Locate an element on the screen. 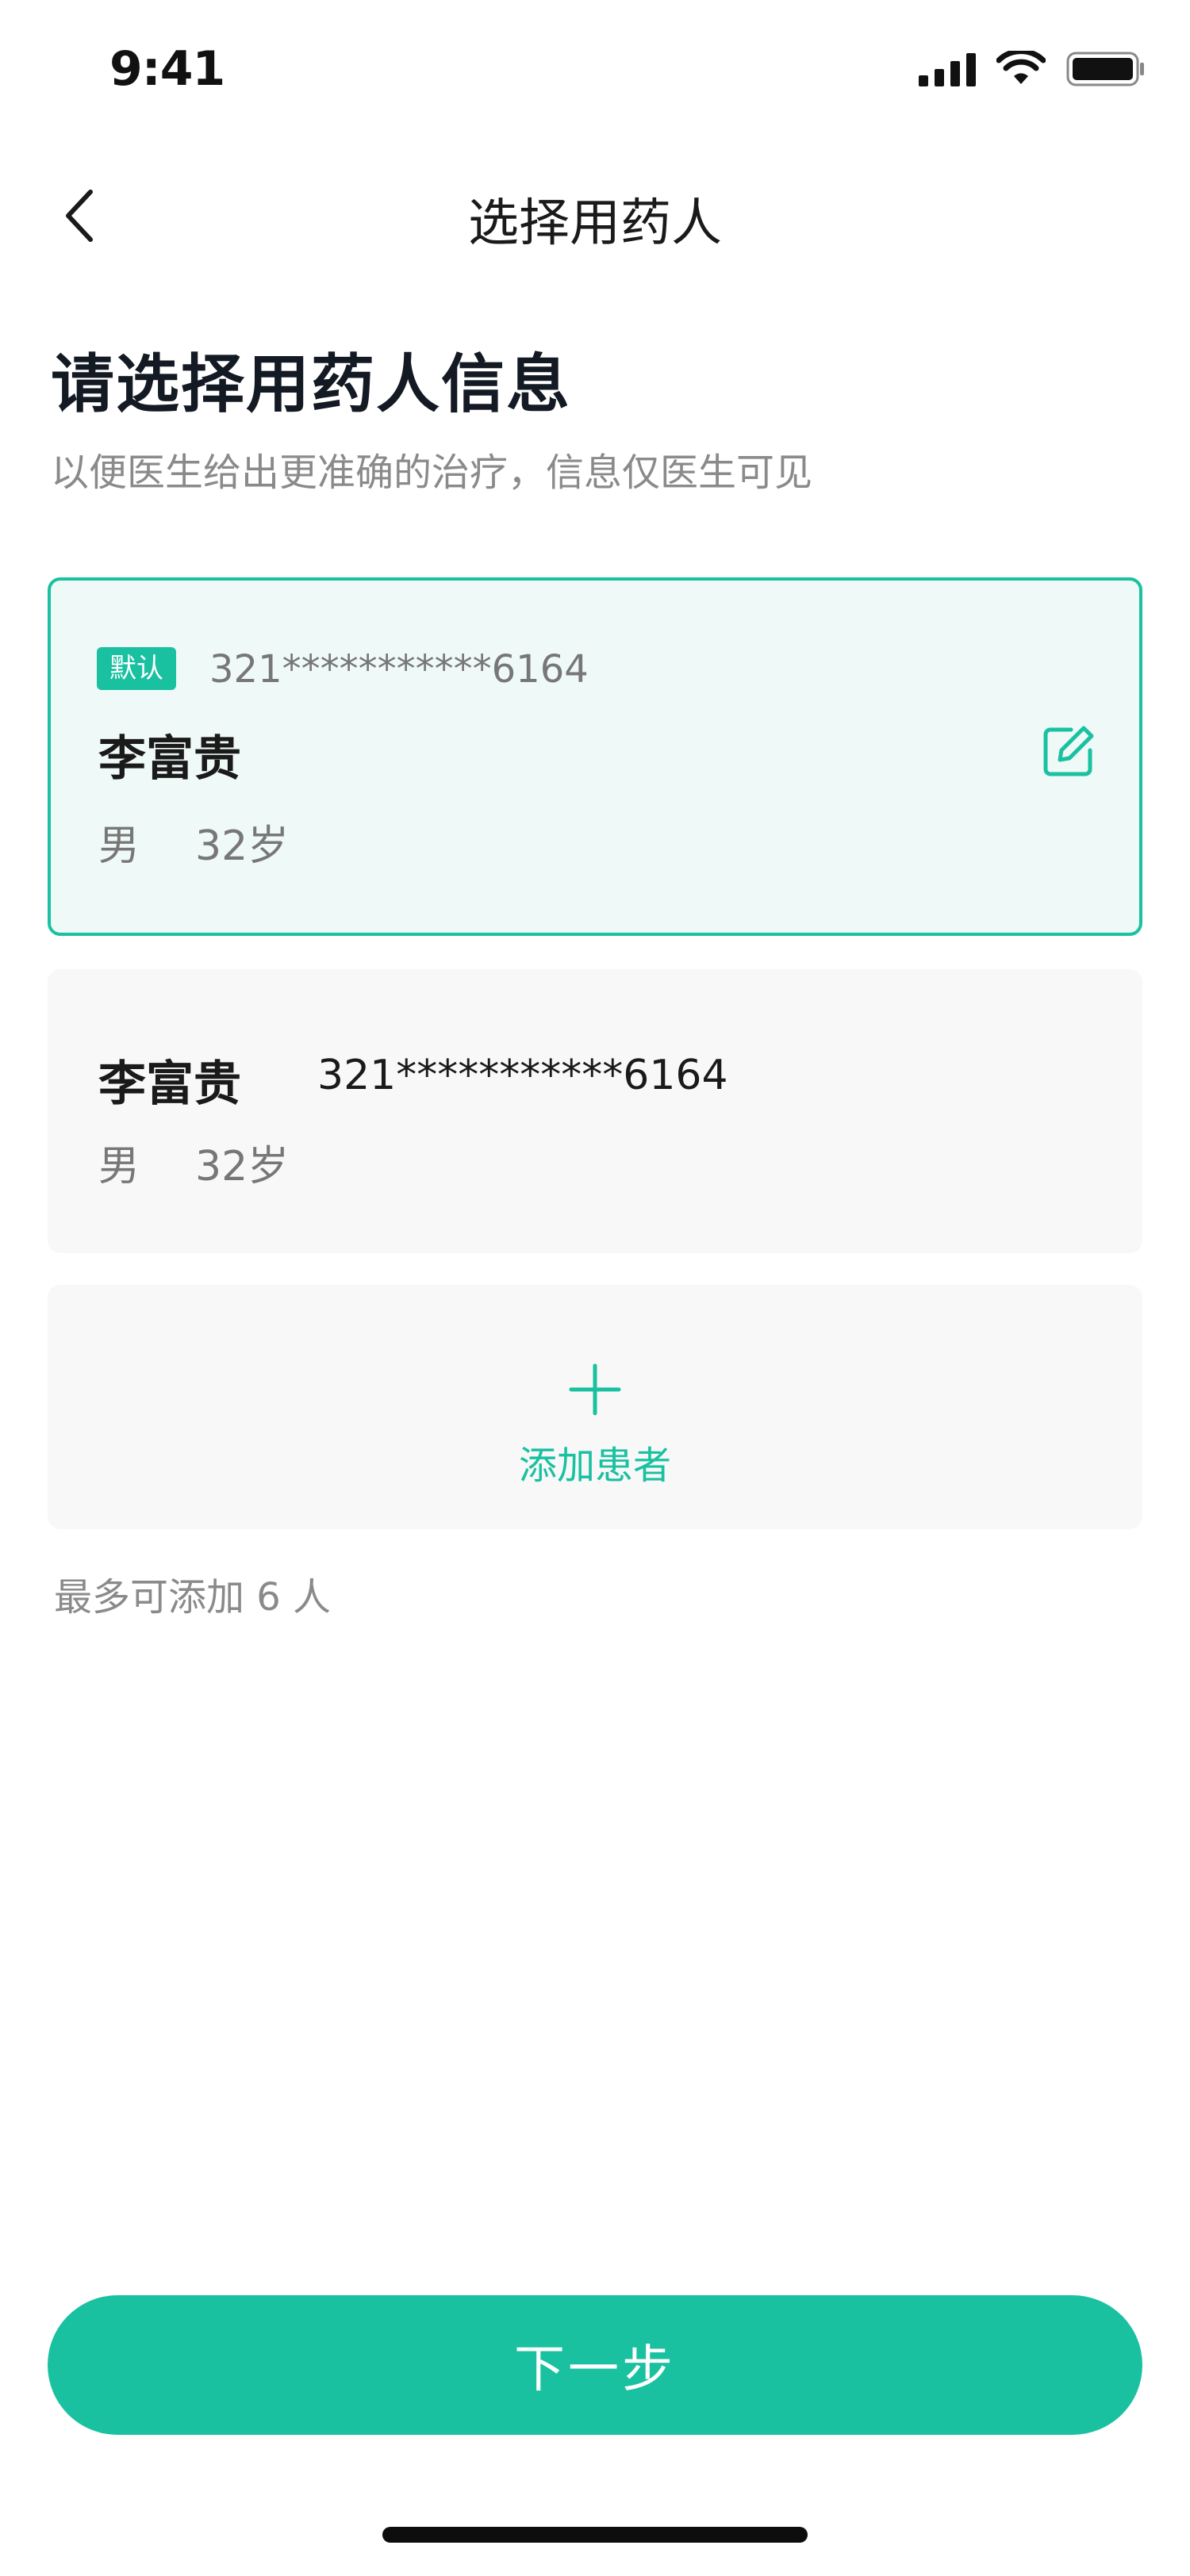  next-step-button: 下一步 is located at coordinates (595, 2365).